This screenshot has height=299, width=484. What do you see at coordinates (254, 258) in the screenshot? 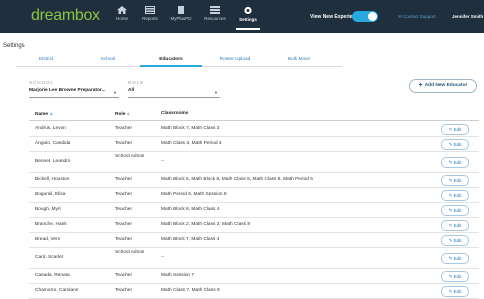
I see `table-row: Card, Scarlet School Admin -- ✎ Edit` at bounding box center [254, 258].